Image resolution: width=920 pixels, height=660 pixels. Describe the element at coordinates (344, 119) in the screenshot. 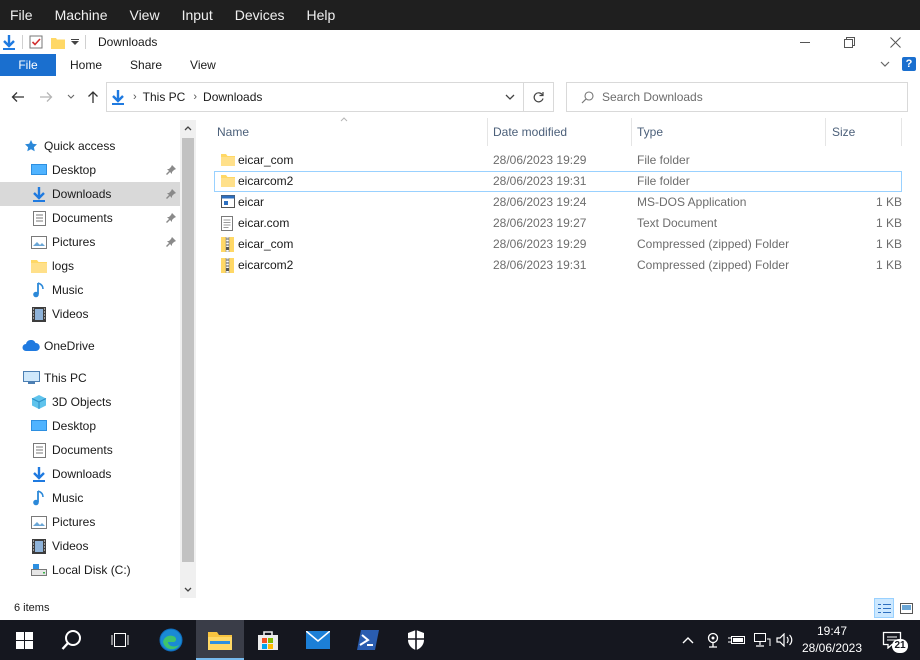

I see `sort-ascending-icon` at that location.